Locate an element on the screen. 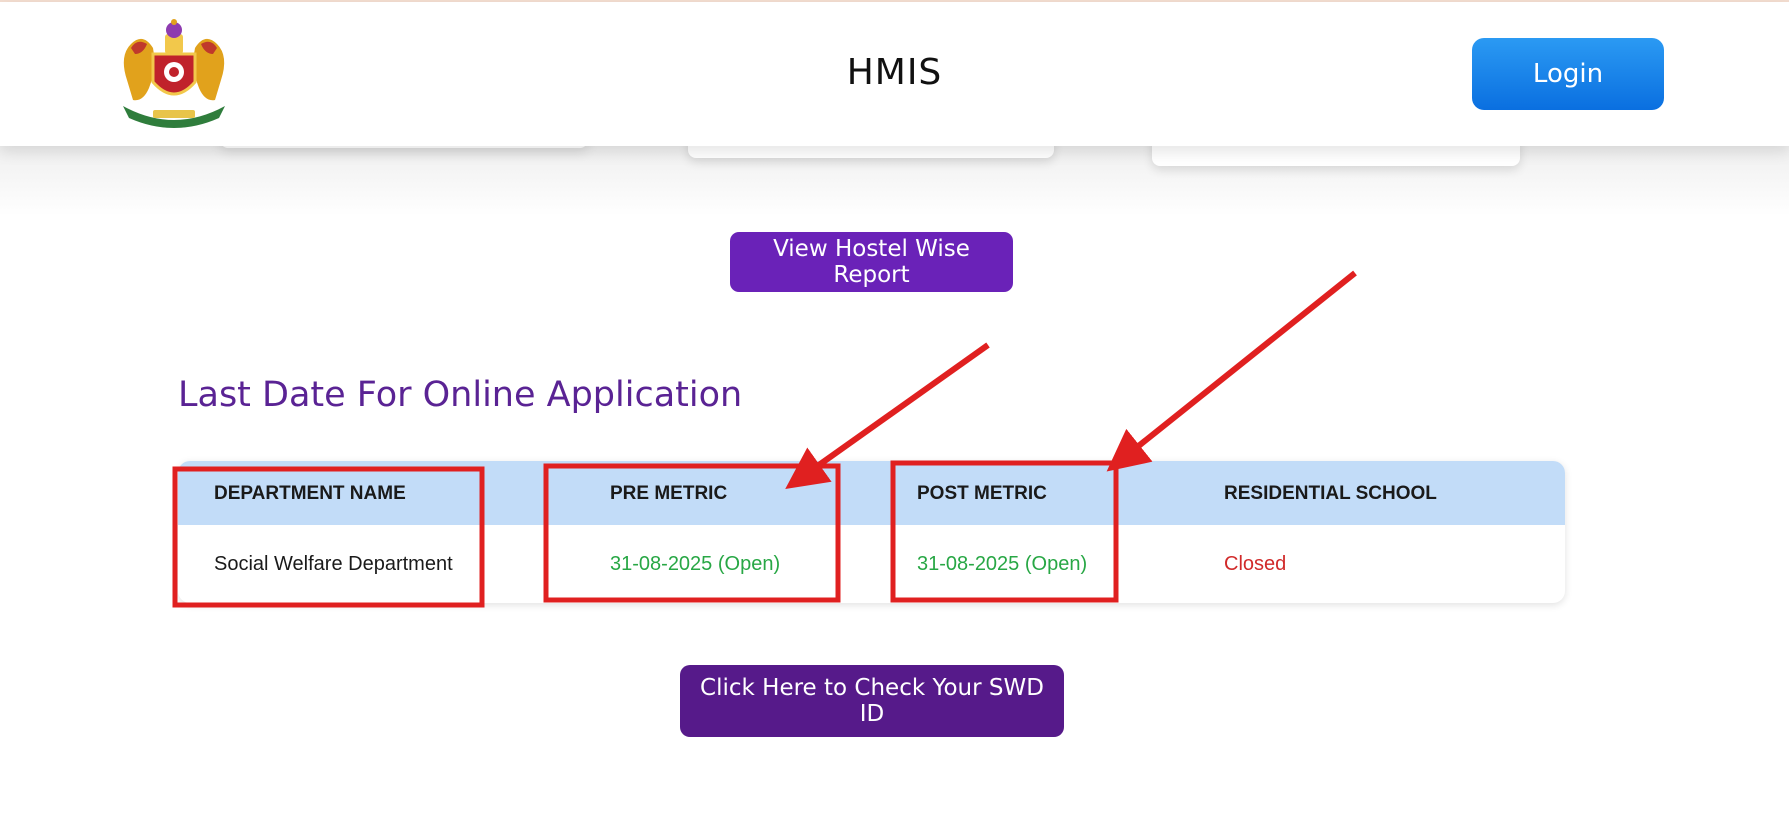 Image resolution: width=1789 pixels, height=835 pixels. residential-school-status-cell: Closed is located at coordinates (1255, 564).